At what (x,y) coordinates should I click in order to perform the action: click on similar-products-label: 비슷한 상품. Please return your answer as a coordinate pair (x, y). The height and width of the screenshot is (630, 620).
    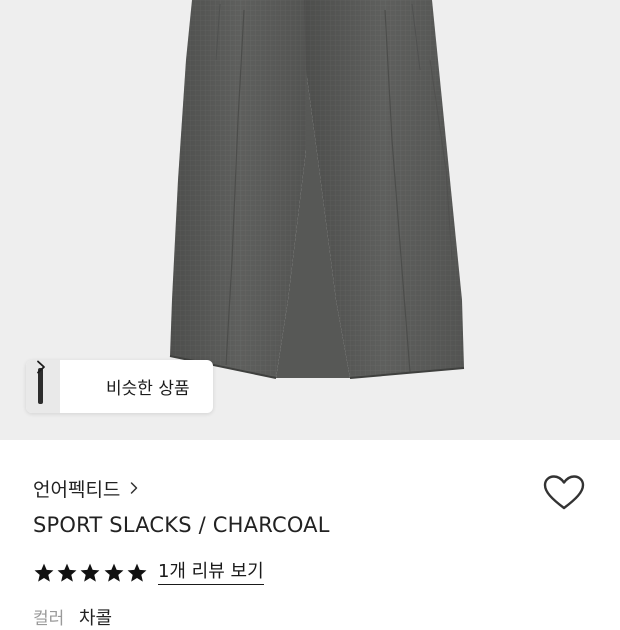
    Looking at the image, I should click on (148, 389).